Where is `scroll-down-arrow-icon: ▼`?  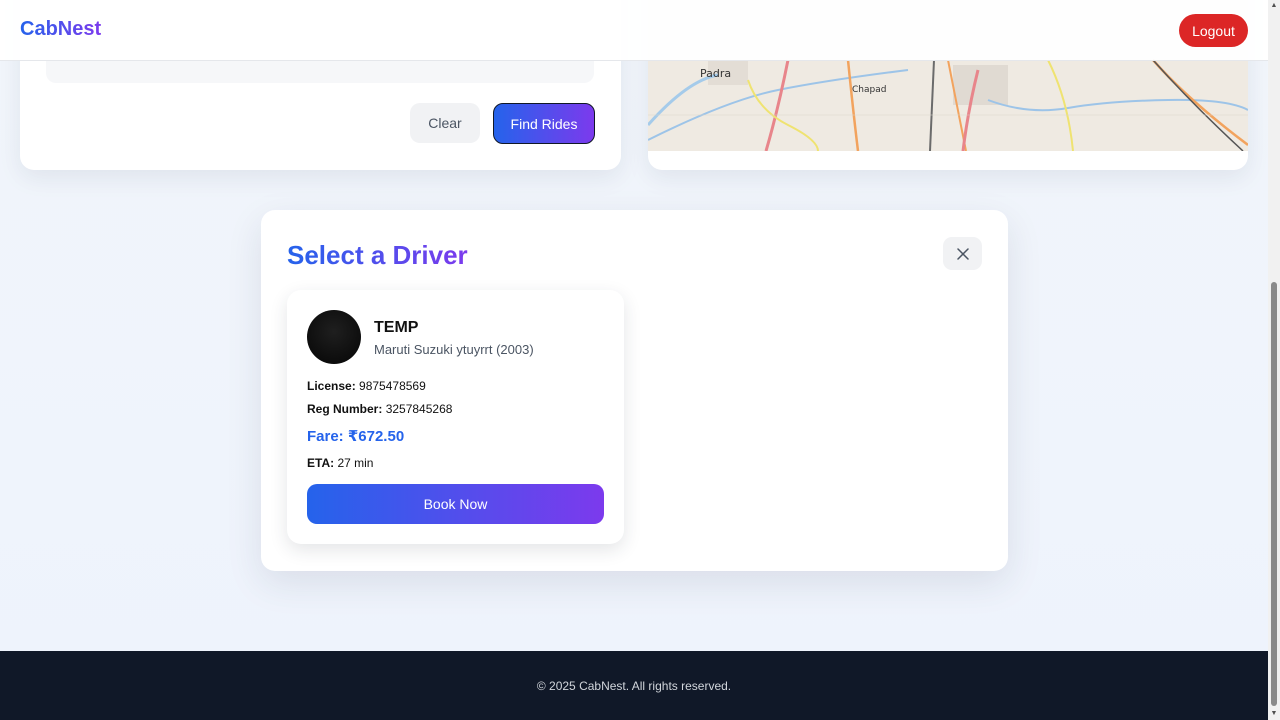
scroll-down-arrow-icon: ▼ is located at coordinates (1274, 714).